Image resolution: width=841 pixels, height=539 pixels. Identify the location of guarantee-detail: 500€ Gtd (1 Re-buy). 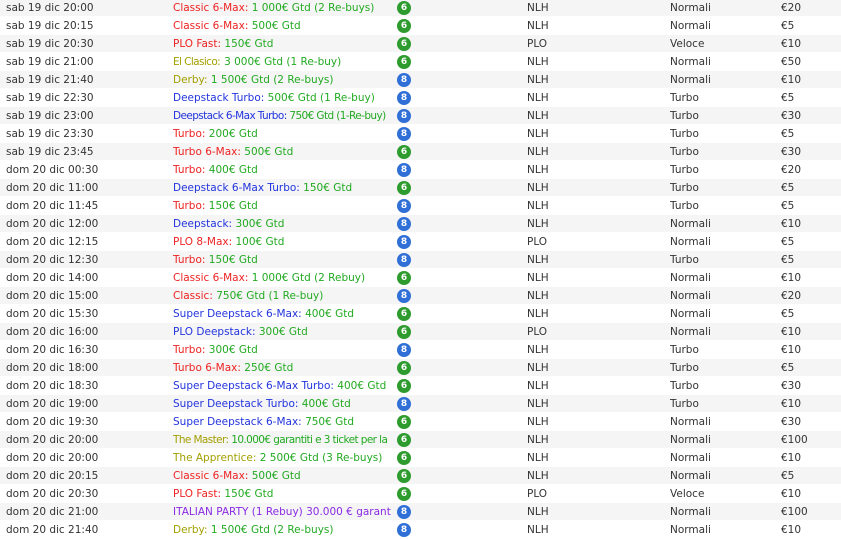
(321, 98).